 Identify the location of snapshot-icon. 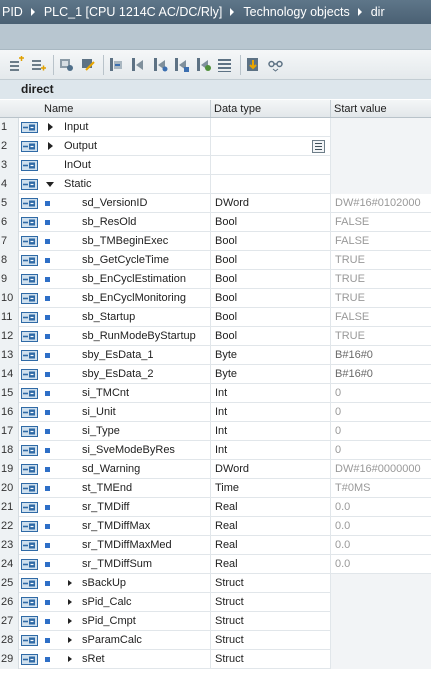
(116, 64).